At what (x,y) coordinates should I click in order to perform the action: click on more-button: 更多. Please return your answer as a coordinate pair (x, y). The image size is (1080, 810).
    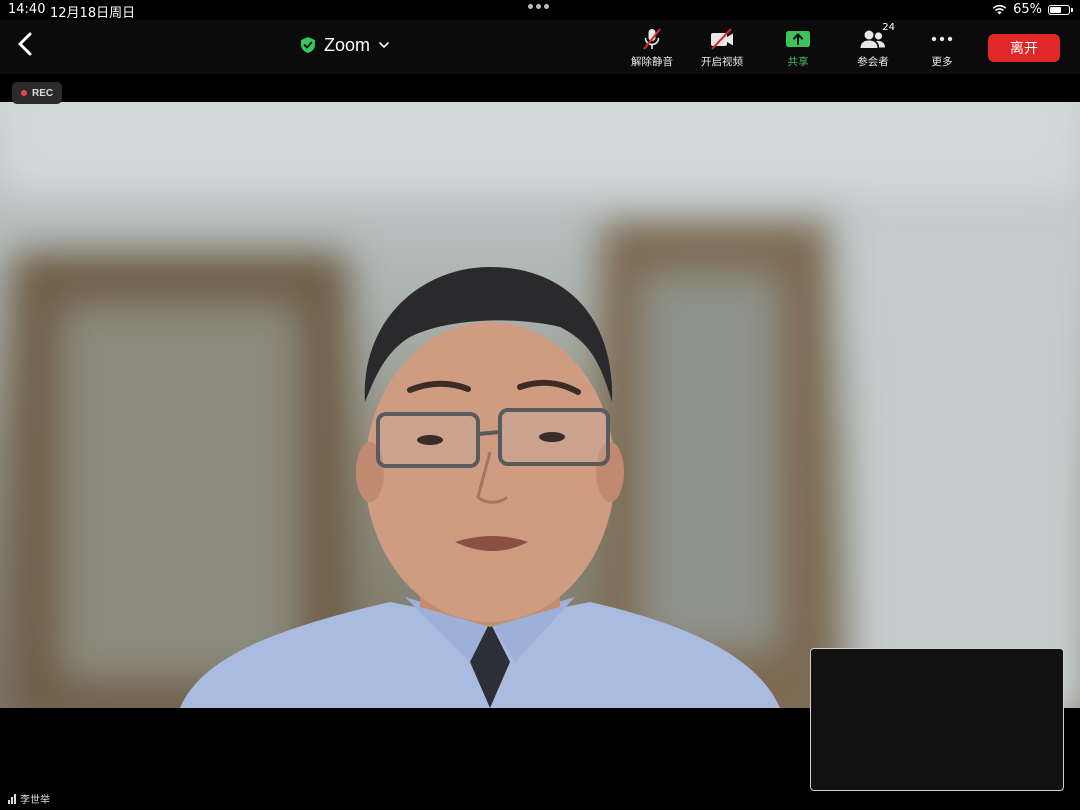
    Looking at the image, I should click on (942, 49).